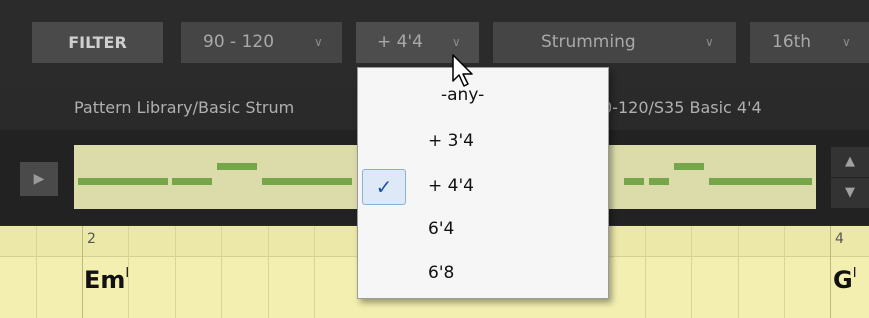 The width and height of the screenshot is (869, 318). I want to click on scroll-up-button: ▲, so click(850, 162).